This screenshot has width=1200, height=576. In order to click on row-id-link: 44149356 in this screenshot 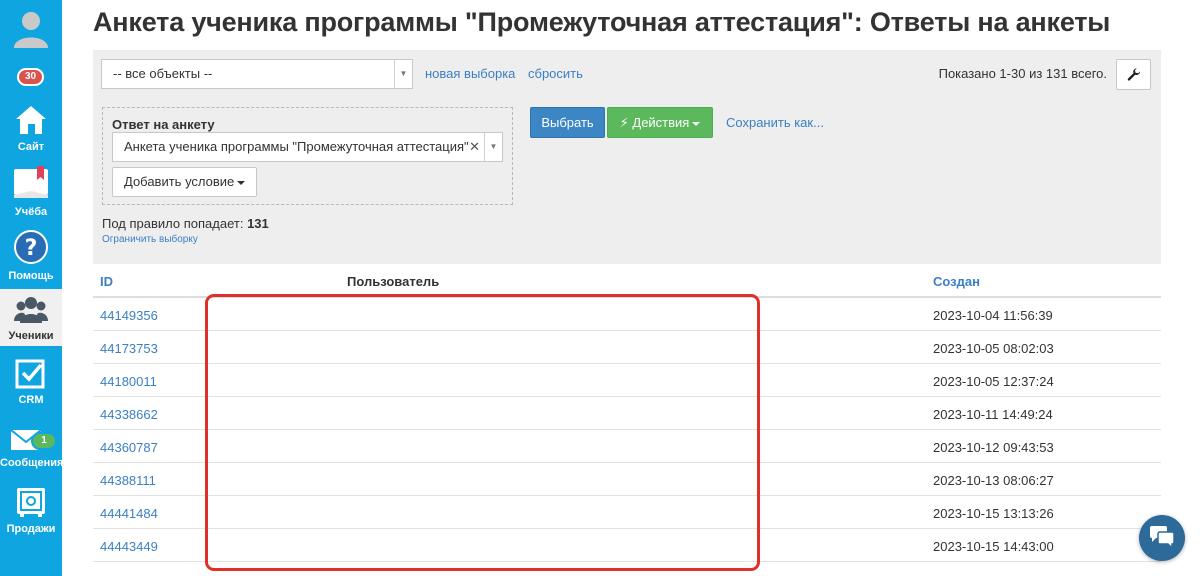, I will do `click(129, 315)`.